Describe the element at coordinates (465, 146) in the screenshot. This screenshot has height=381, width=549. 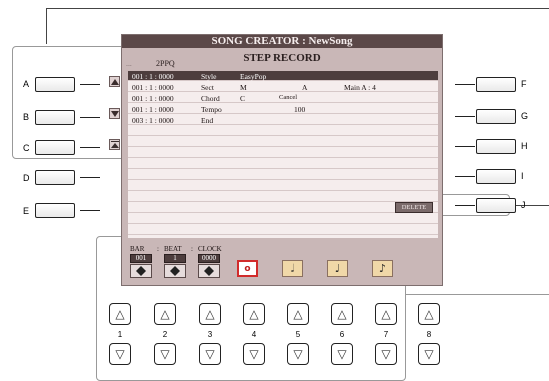
I see `dash-h` at that location.